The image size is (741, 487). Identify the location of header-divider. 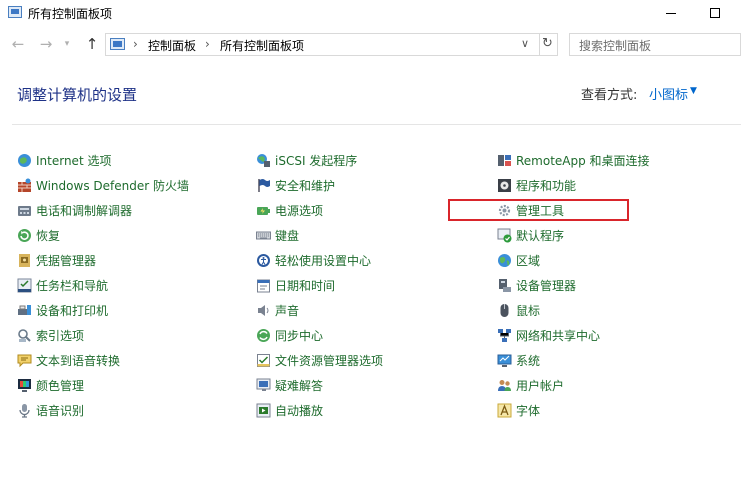
(376, 124).